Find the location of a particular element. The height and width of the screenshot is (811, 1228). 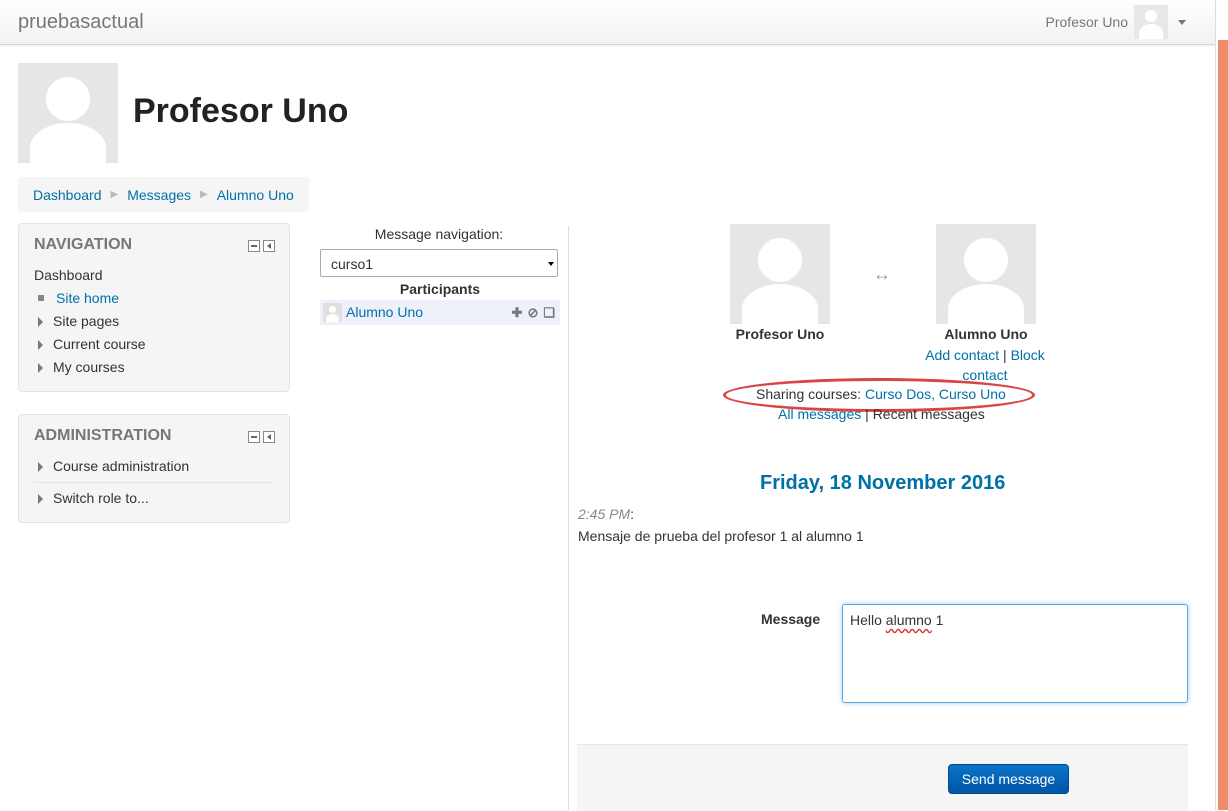

profile-avatar is located at coordinates (68, 113).